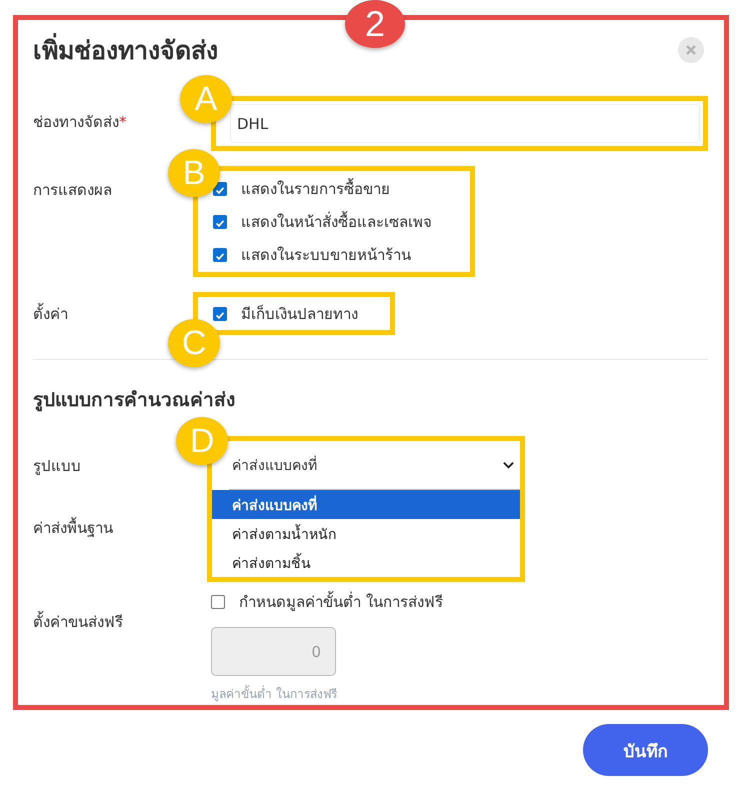 The image size is (746, 802). What do you see at coordinates (326, 255) in the screenshot?
I see `checkbox-label: แสดงในระบบขายหน้าร้าน` at bounding box center [326, 255].